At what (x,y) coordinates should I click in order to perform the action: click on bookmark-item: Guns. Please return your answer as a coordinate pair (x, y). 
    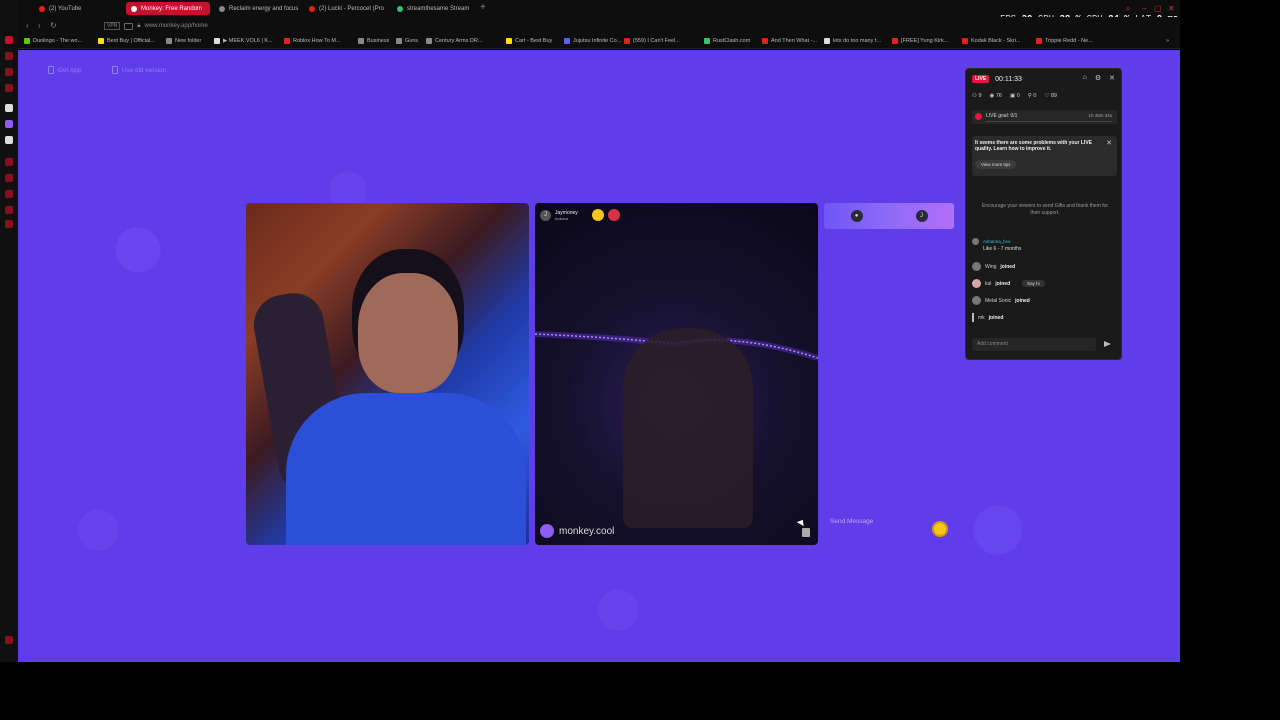
    Looking at the image, I should click on (407, 41).